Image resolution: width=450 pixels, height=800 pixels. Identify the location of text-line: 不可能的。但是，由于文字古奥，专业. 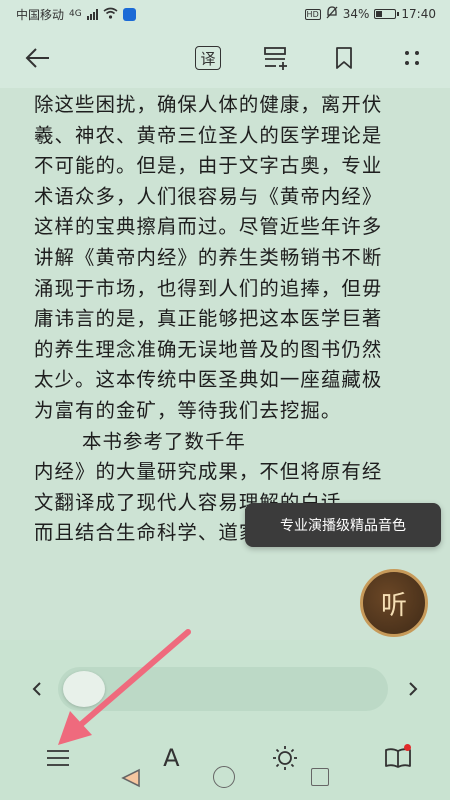
(208, 166).